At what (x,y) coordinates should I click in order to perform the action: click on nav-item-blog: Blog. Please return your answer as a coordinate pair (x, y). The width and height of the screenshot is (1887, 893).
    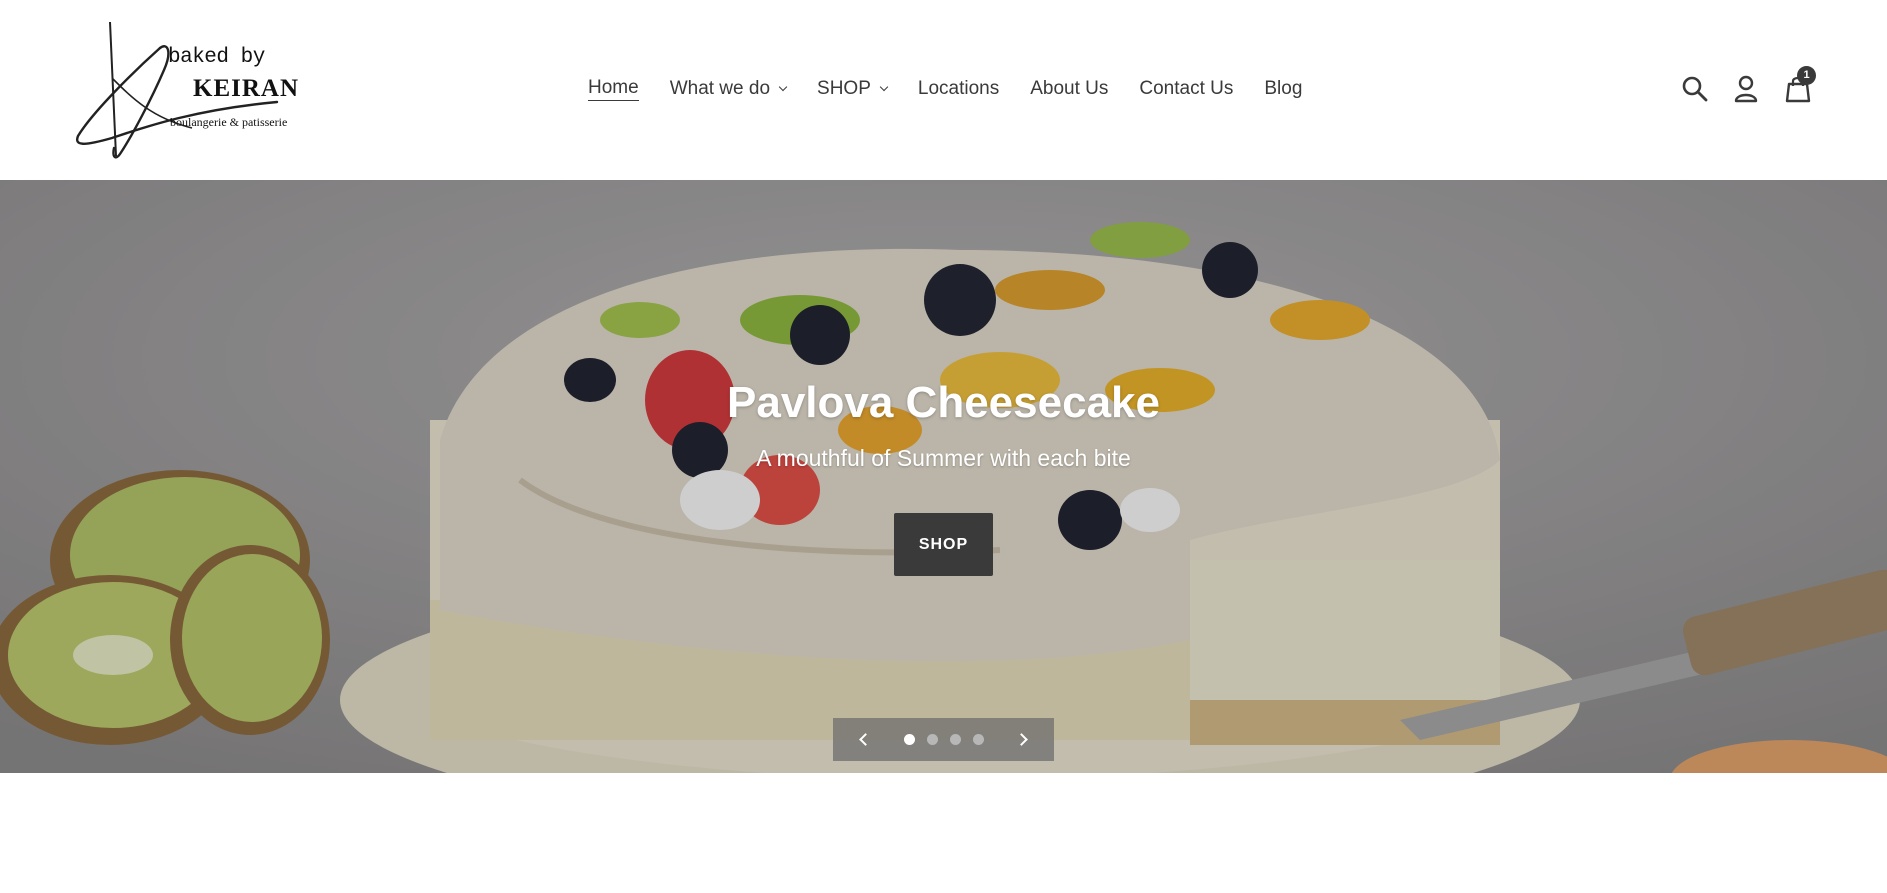
    Looking at the image, I should click on (1283, 89).